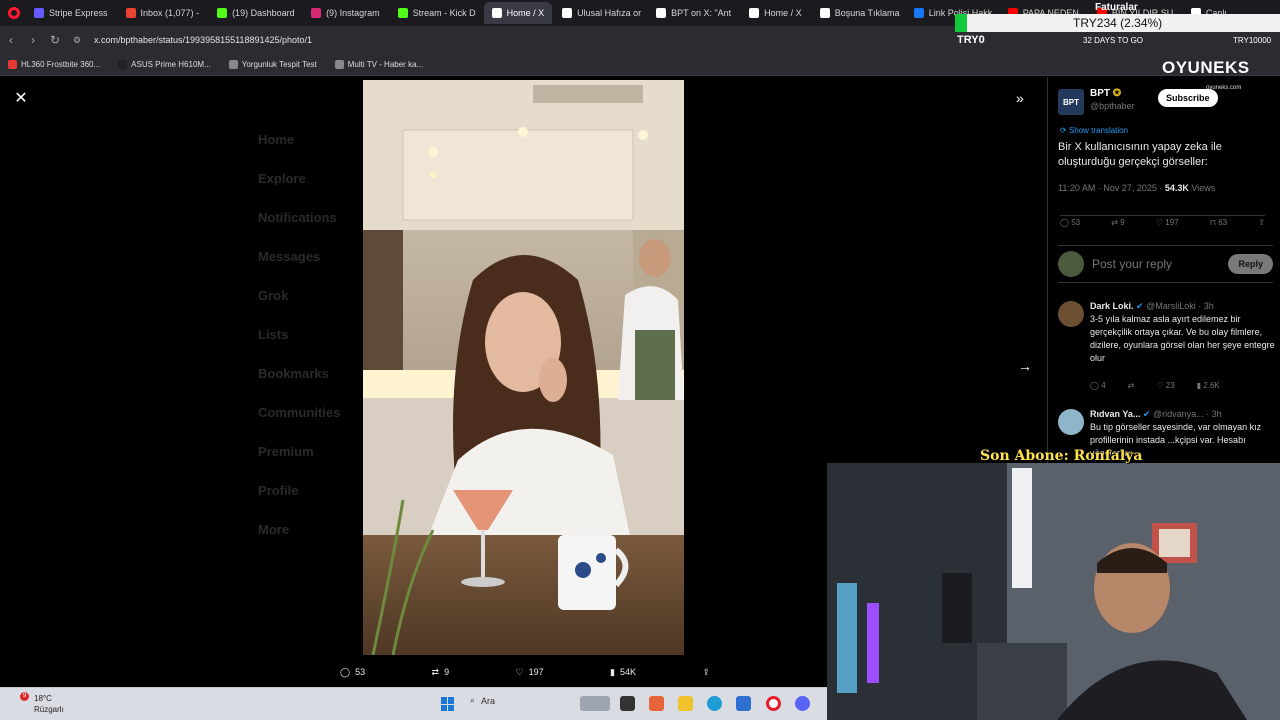 This screenshot has width=1280, height=720. What do you see at coordinates (627, 703) in the screenshot?
I see `task-view-icon` at bounding box center [627, 703].